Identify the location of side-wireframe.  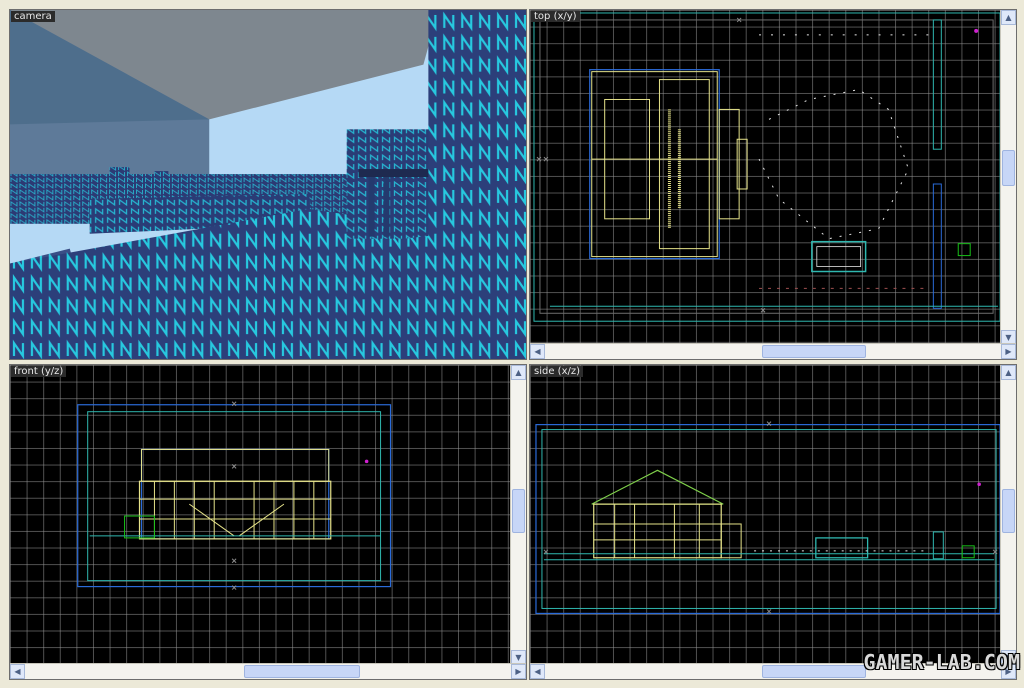
(768, 518).